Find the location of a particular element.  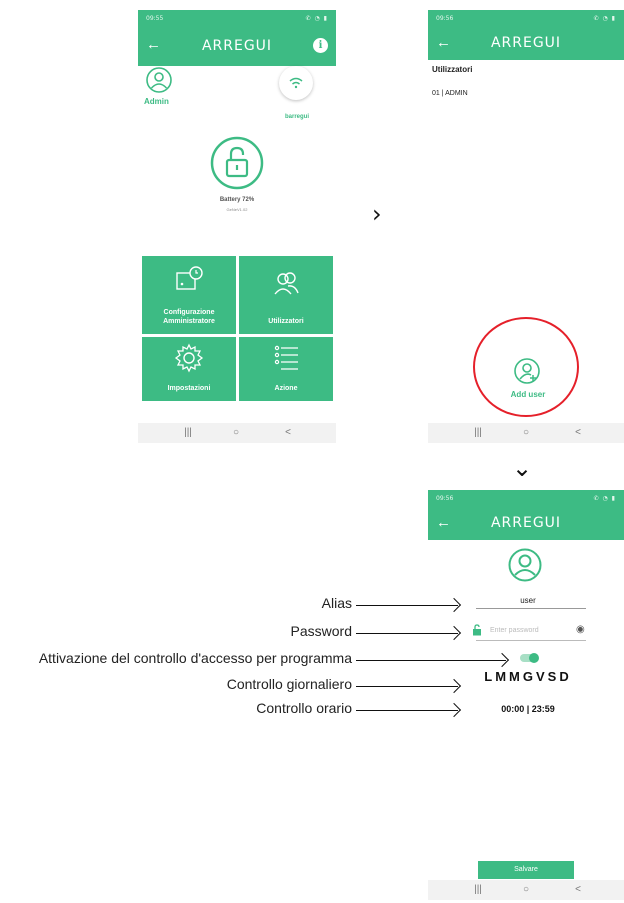

unlocked-padlock-icon is located at coordinates (237, 163).